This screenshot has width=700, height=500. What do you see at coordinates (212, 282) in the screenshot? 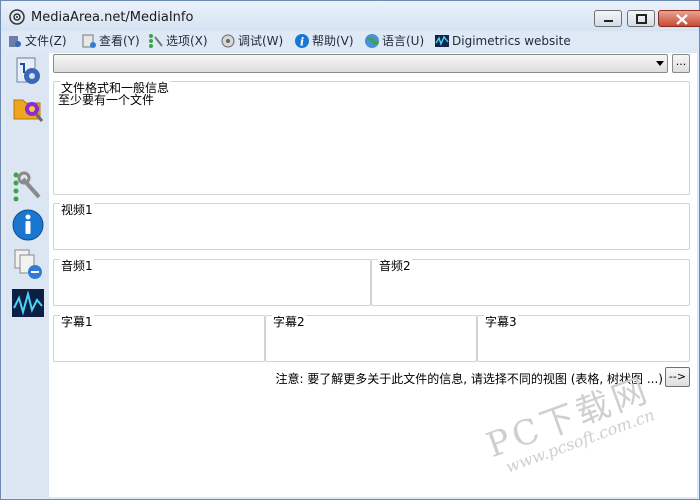
I see `audio1-group: 音频1` at bounding box center [212, 282].